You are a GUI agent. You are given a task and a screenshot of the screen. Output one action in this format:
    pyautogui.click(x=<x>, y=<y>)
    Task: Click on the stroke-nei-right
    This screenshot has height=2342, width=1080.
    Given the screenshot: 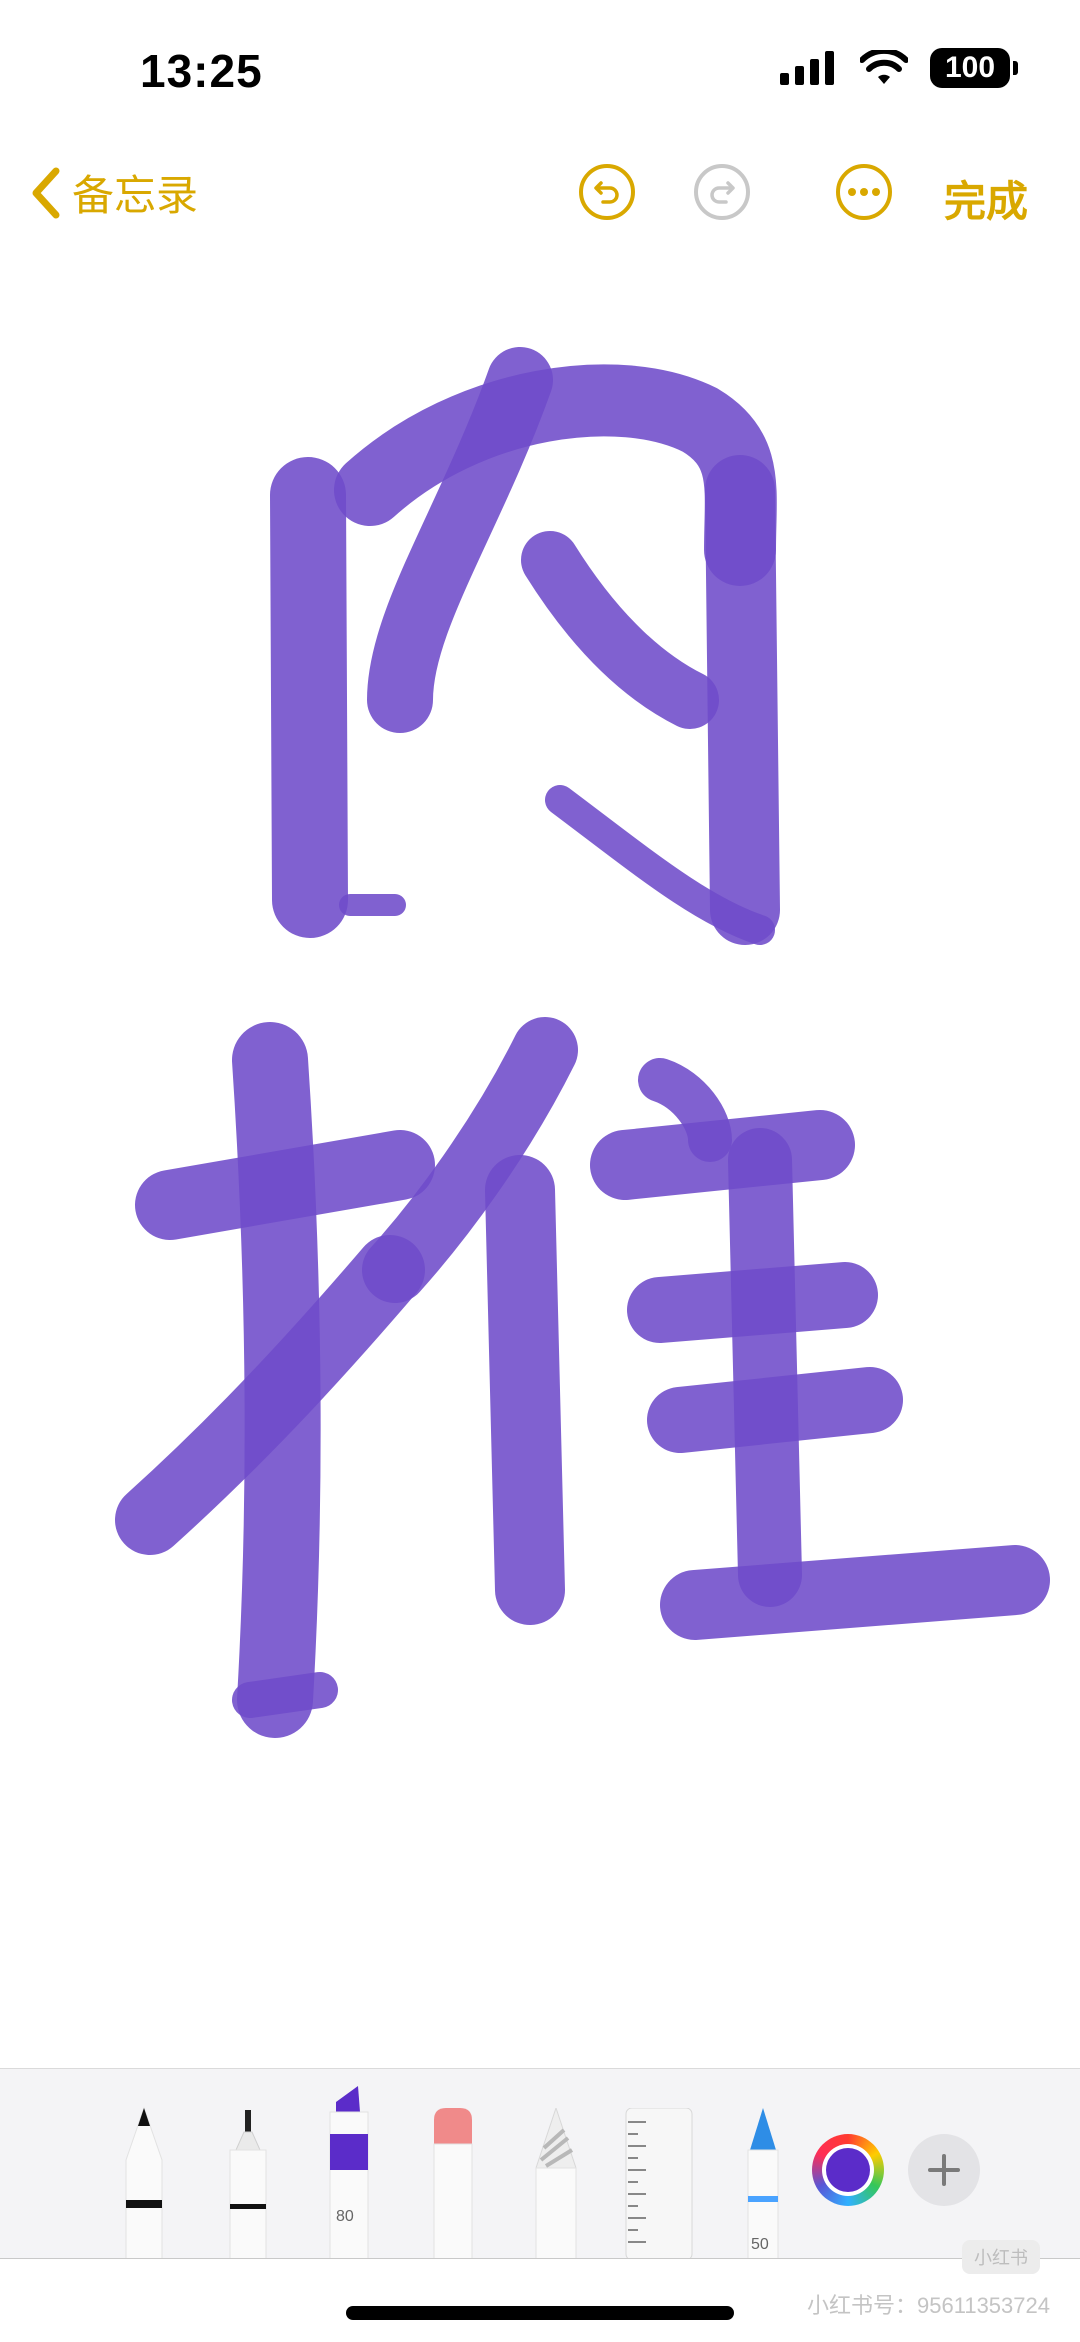 What is the action you would take?
    pyautogui.click(x=742, y=700)
    